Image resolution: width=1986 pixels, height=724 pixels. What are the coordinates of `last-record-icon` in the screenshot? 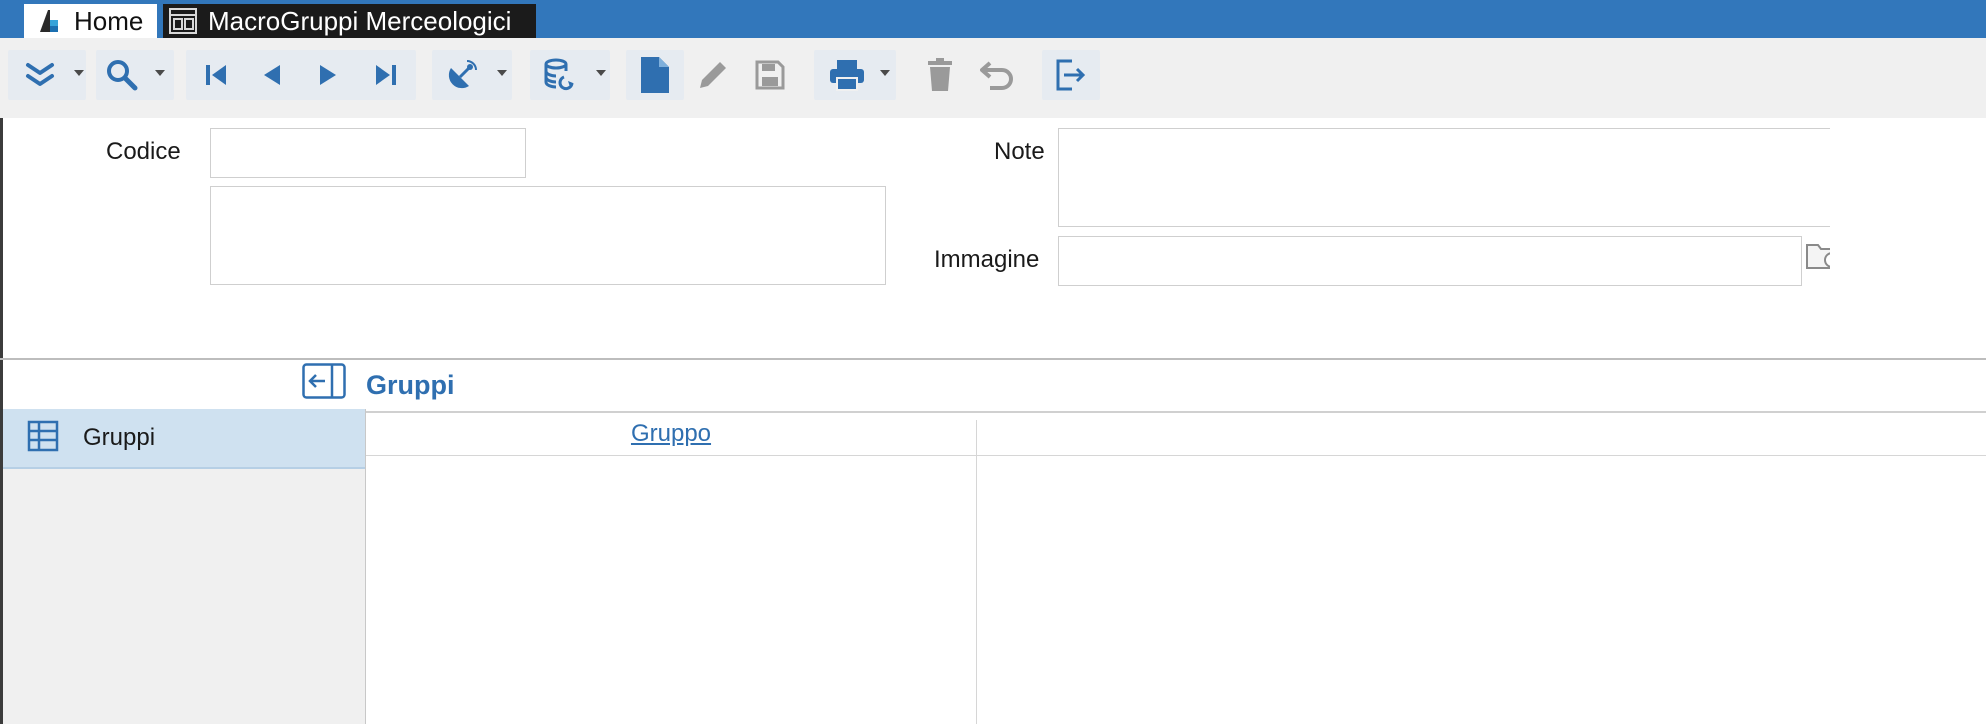 It's located at (386, 75).